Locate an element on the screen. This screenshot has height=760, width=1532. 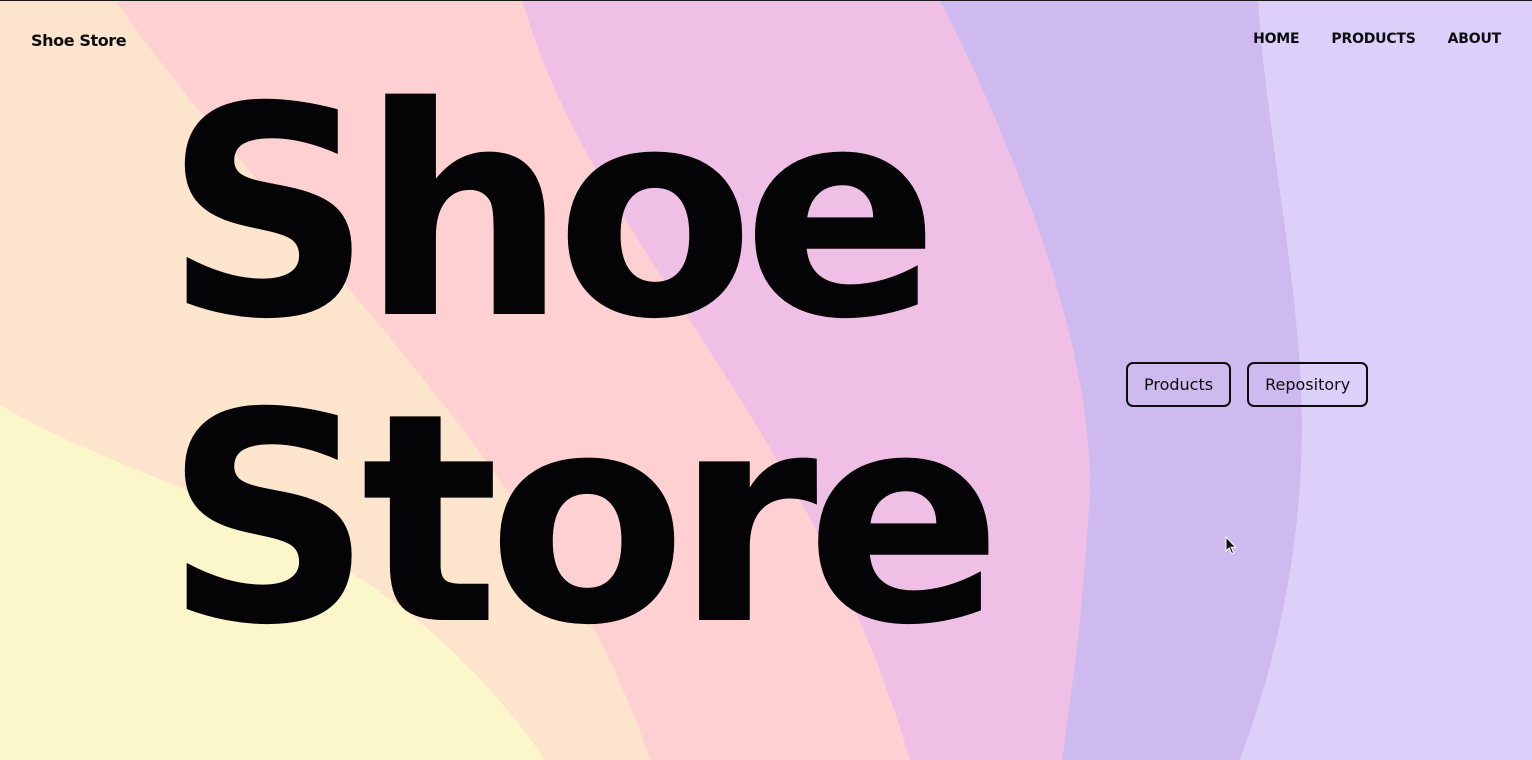
products-button: Products is located at coordinates (1179, 384).